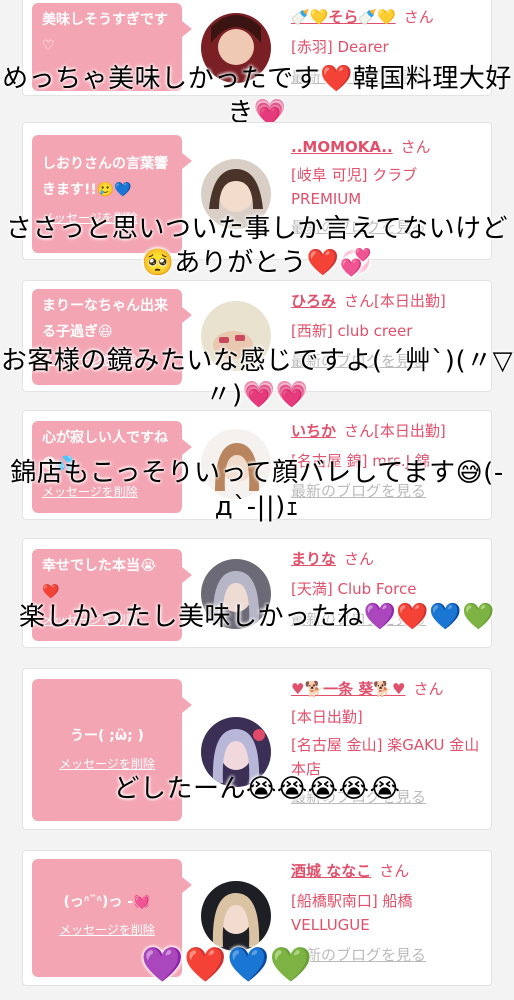  What do you see at coordinates (257, 789) in the screenshot?
I see `overlay-caption: どしたーん😭😭😭😭😭` at bounding box center [257, 789].